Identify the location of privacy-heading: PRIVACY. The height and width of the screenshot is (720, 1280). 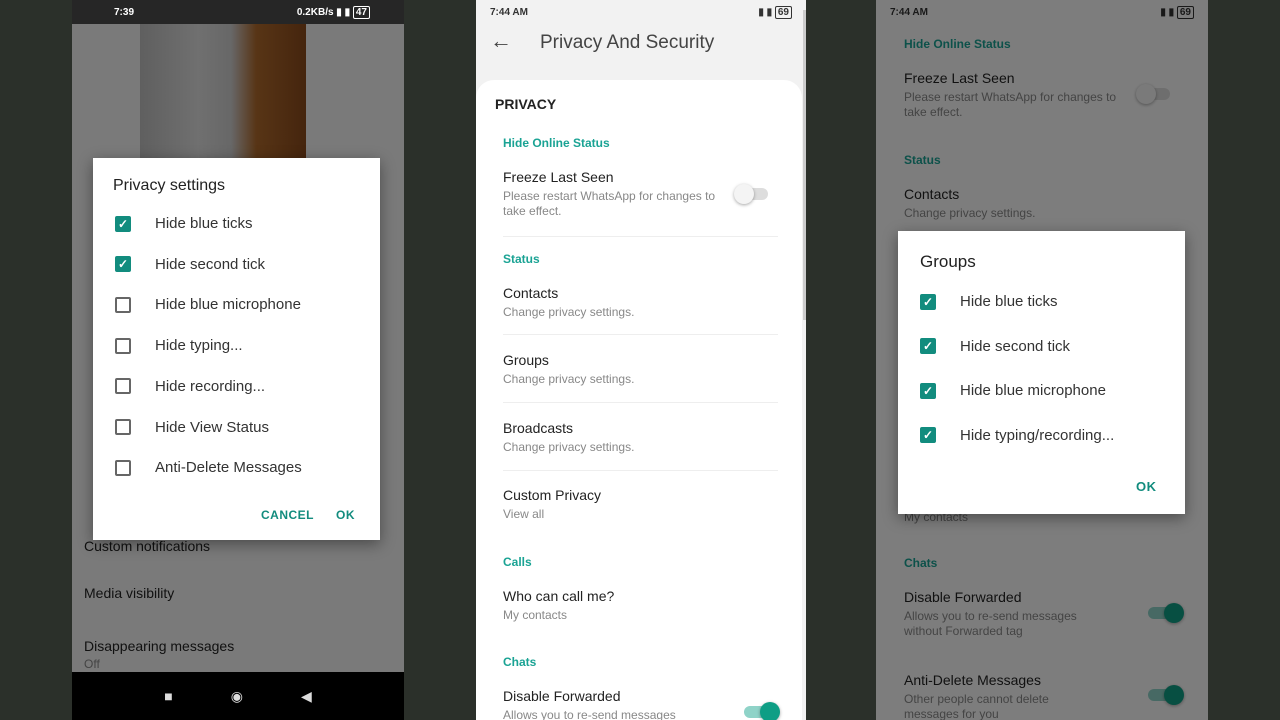
(526, 104).